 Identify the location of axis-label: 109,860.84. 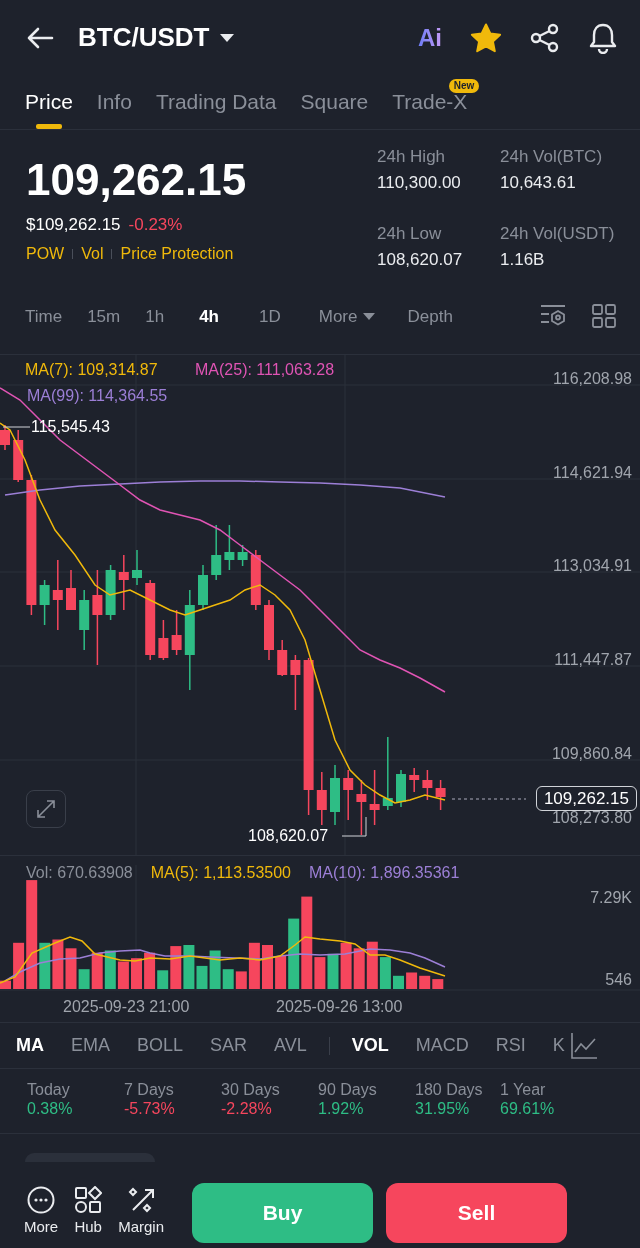
(591, 754).